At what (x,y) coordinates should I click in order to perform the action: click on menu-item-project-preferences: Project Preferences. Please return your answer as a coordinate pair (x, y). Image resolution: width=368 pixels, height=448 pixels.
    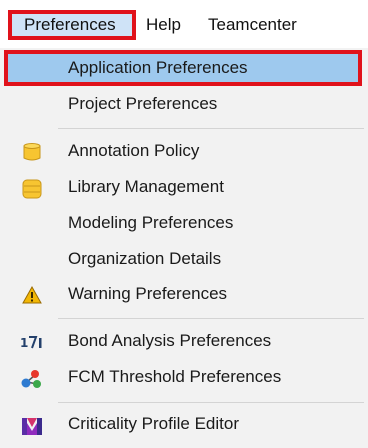
    Looking at the image, I should click on (184, 104).